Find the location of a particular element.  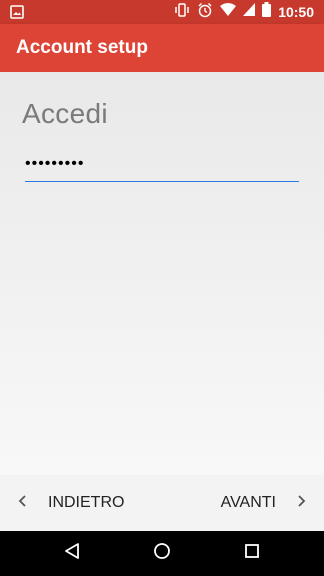

page-heading: Accedi is located at coordinates (65, 113).